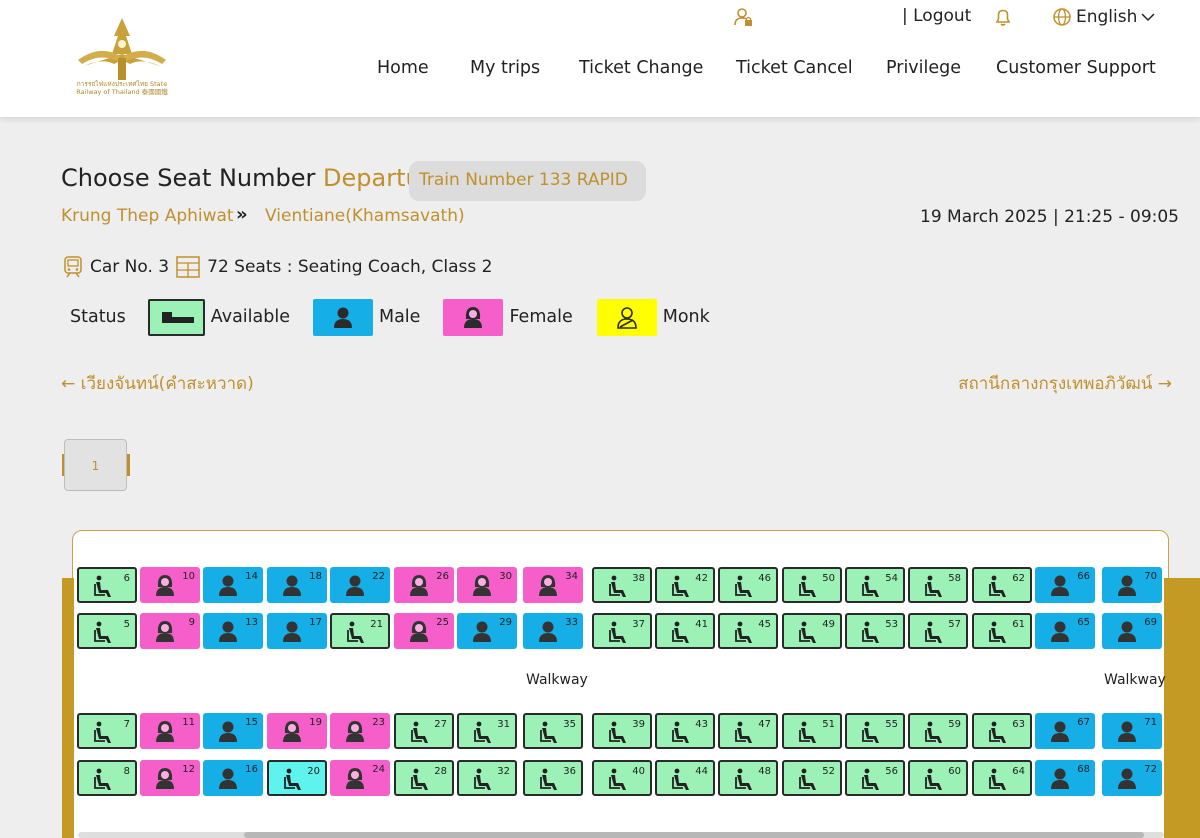 The width and height of the screenshot is (1200, 838). Describe the element at coordinates (297, 731) in the screenshot. I see `seat-19: 19` at that location.